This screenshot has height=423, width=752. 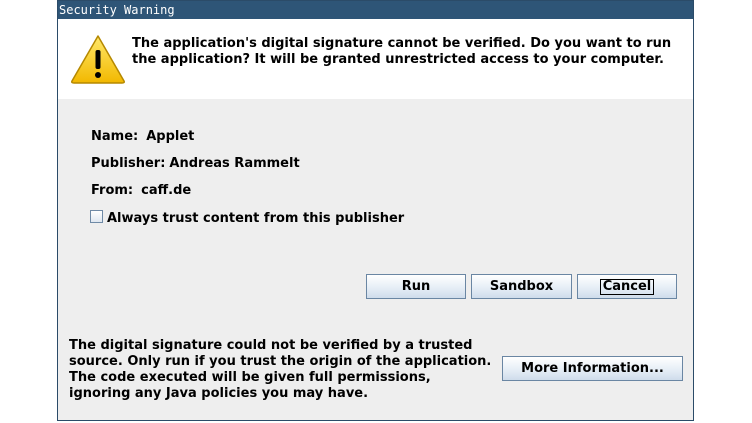 I want to click on always-trust-option: Always trust content from this publisher, so click(x=247, y=218).